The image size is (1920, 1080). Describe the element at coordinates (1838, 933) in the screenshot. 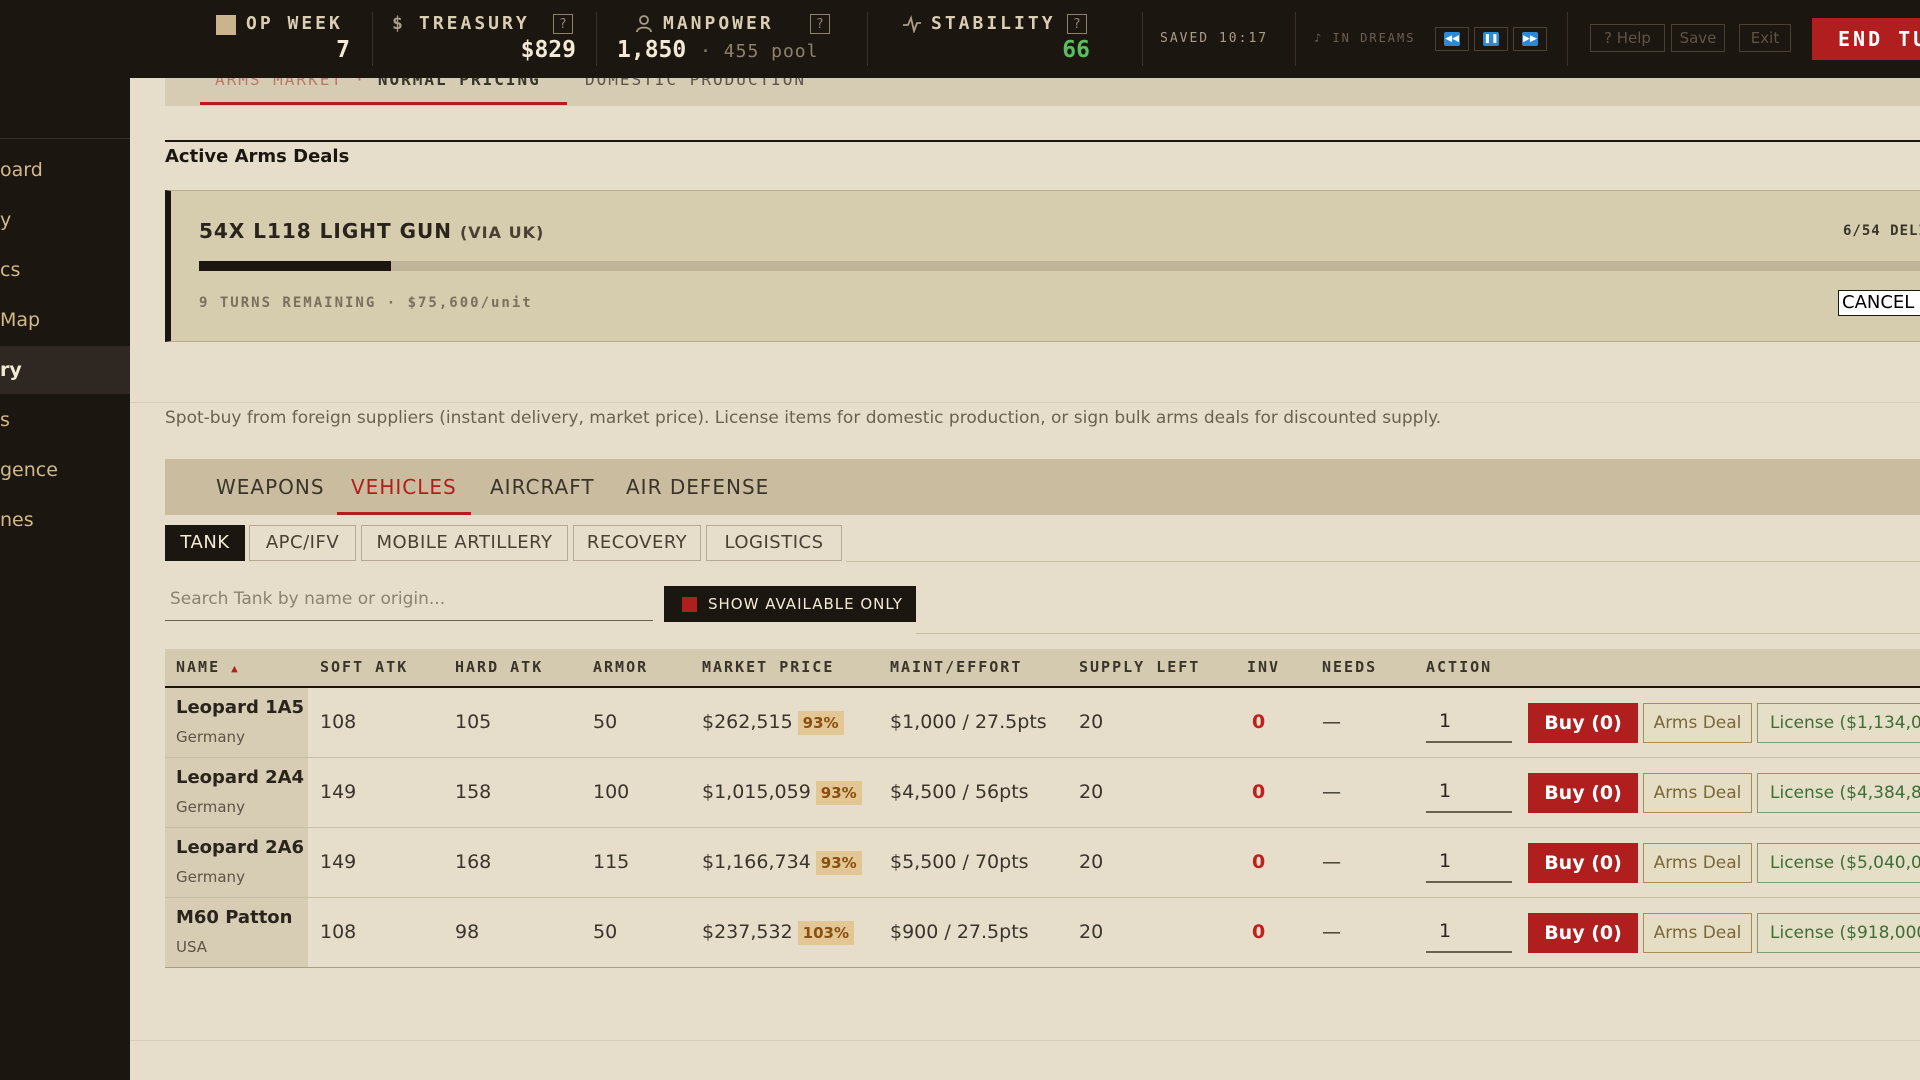

I see `license-button: License ($918,000` at that location.